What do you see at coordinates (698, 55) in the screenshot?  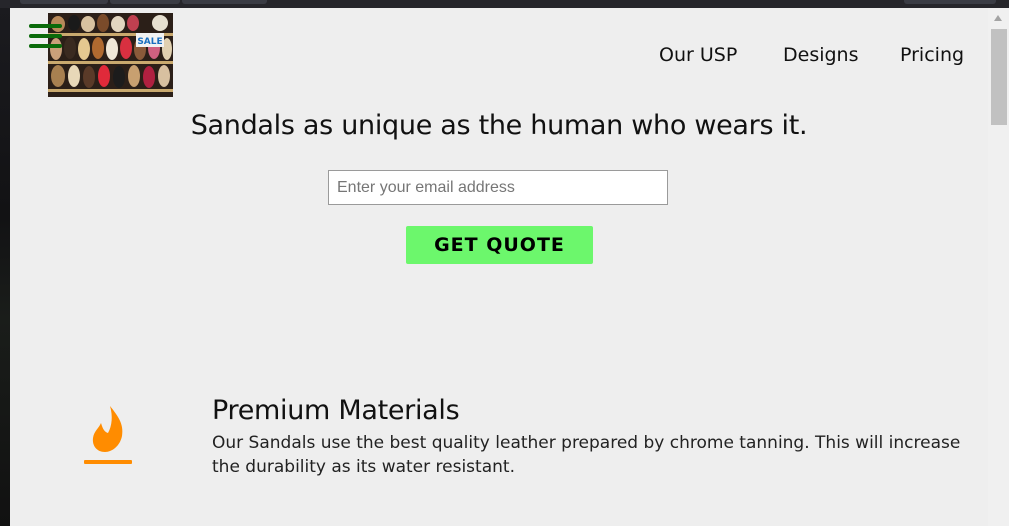 I see `nav-item-our-usp: Our USP` at bounding box center [698, 55].